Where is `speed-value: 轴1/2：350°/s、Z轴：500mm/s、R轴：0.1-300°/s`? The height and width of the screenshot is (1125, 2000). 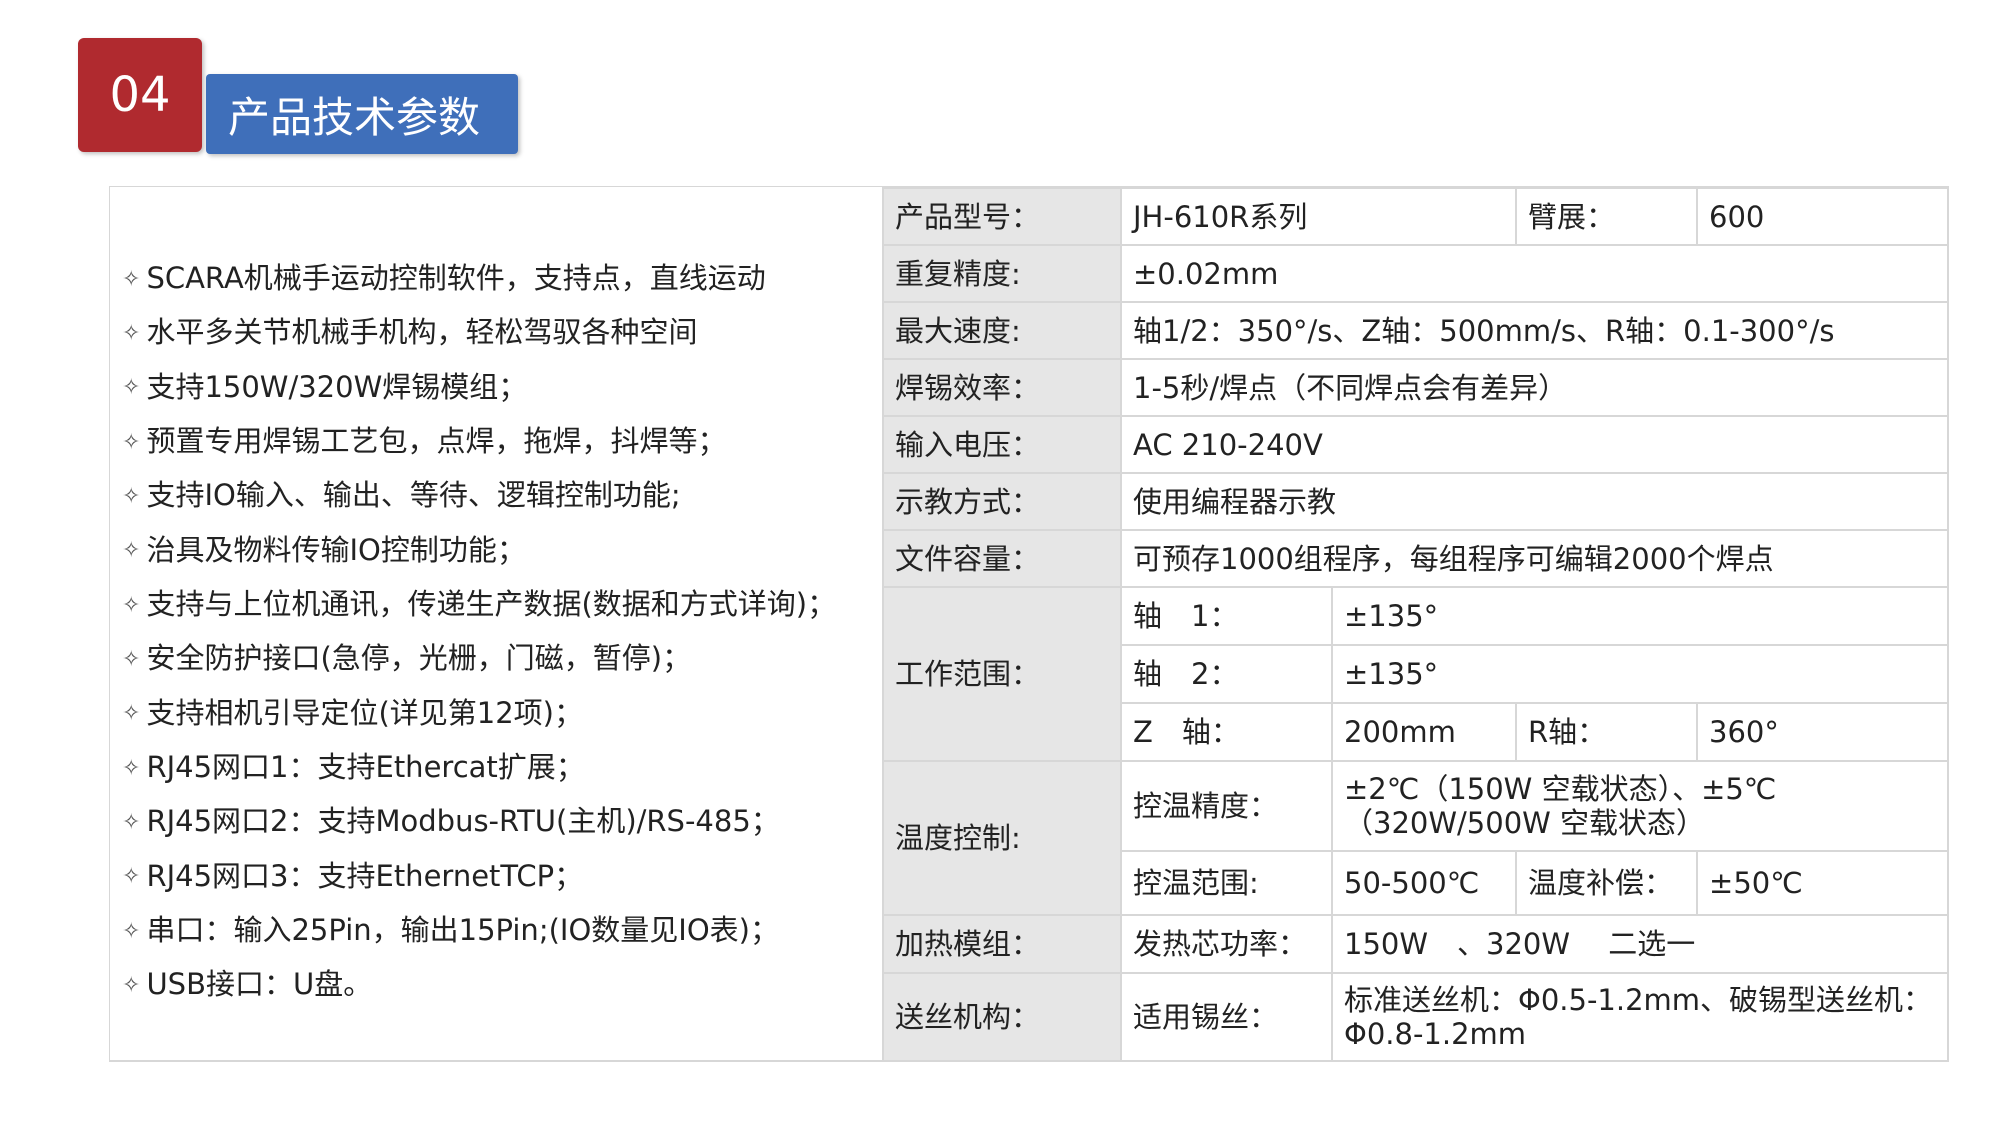
speed-value: 轴1/2：350°/s、Z轴：500mm/s、R轴：0.1-300°/s is located at coordinates (1534, 330).